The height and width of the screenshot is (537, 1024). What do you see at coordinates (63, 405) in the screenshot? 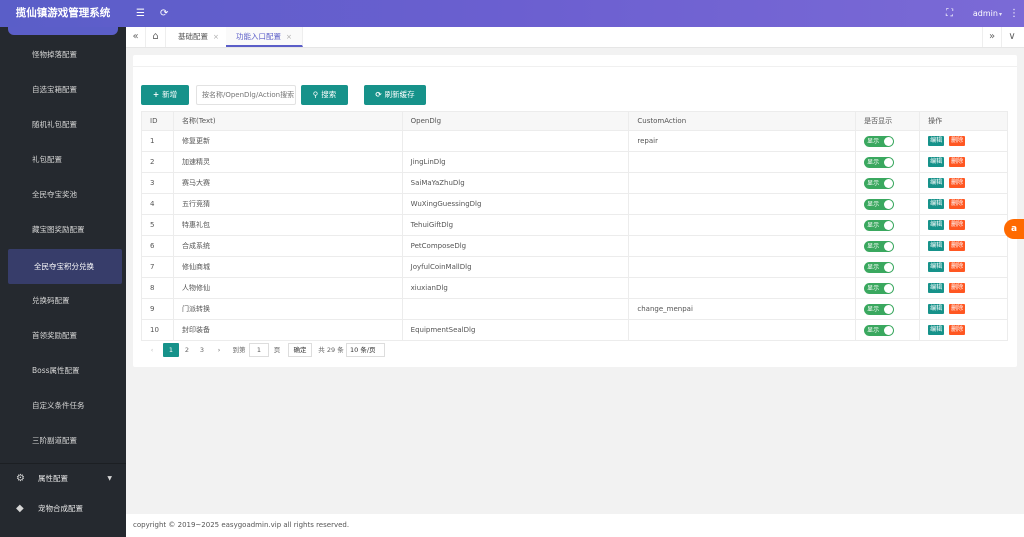
I see `sidebar-item-custom-task: 自定义条件任务` at bounding box center [63, 405].